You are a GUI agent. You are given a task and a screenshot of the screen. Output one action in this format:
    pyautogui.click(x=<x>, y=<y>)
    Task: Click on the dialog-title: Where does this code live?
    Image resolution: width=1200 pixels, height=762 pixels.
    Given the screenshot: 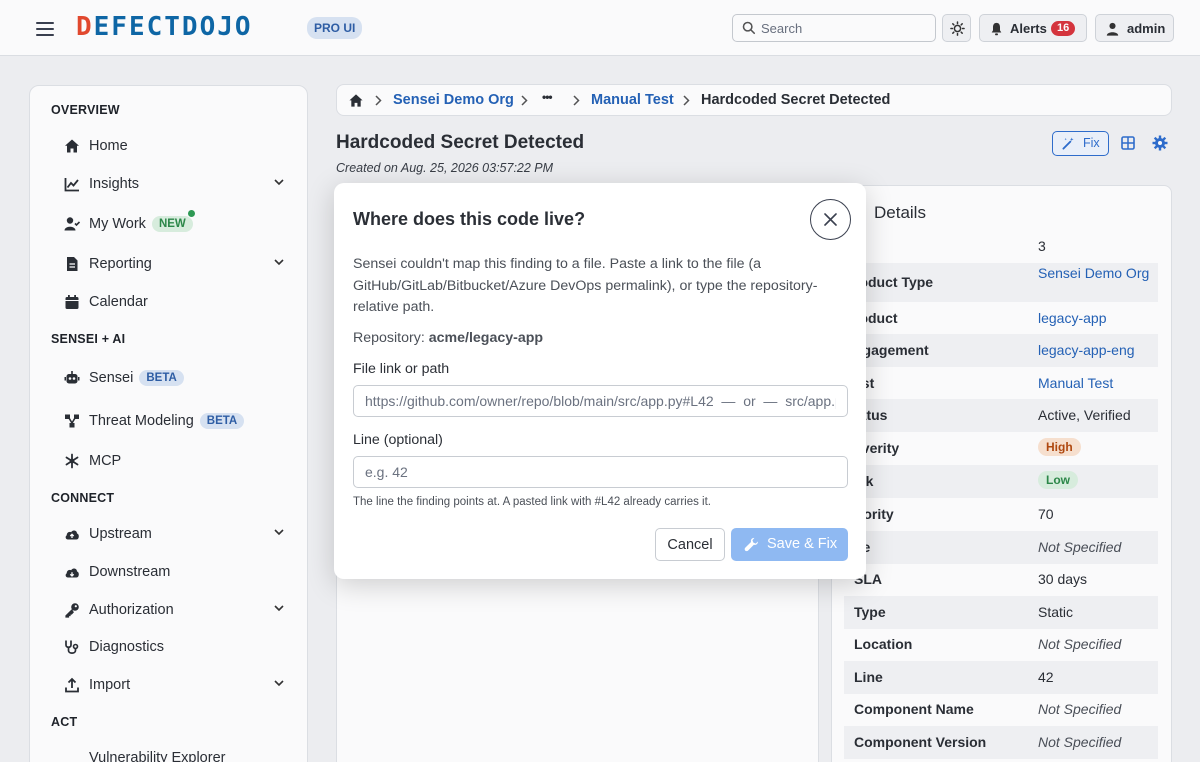 What is the action you would take?
    pyautogui.click(x=469, y=219)
    